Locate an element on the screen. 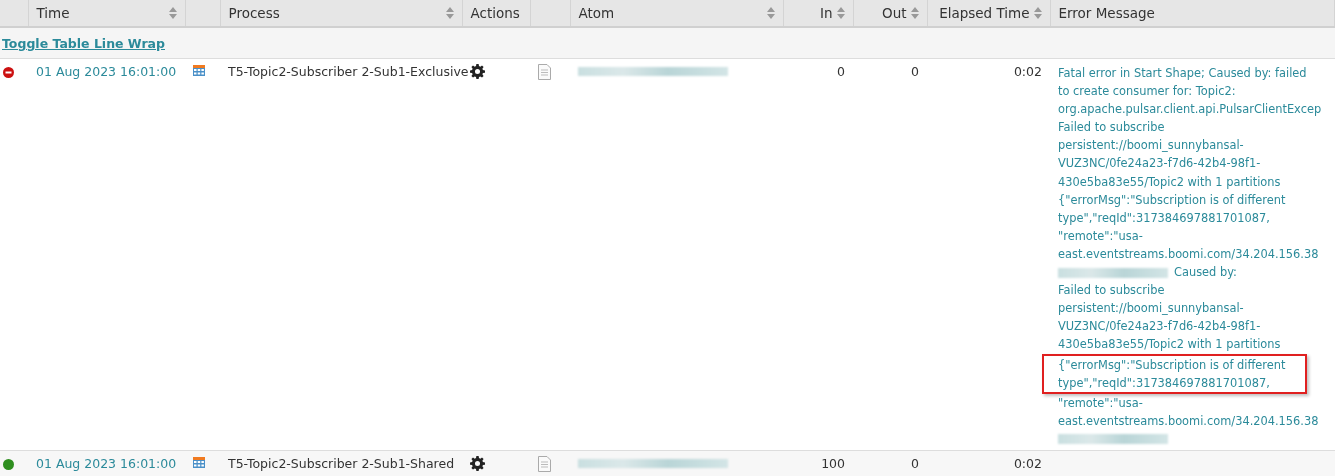 This screenshot has height=476, width=1335. process-name: T5-Topic2-Subscriber 2-Sub1-Shared is located at coordinates (341, 463).